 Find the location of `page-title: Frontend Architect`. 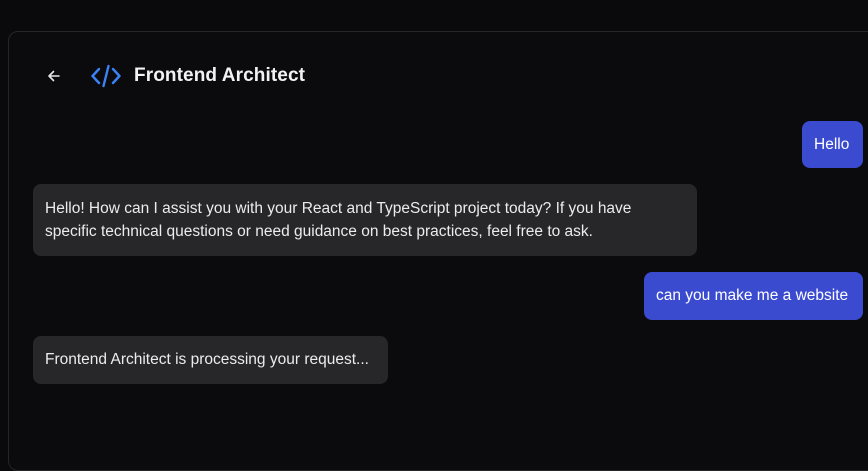

page-title: Frontend Architect is located at coordinates (220, 75).